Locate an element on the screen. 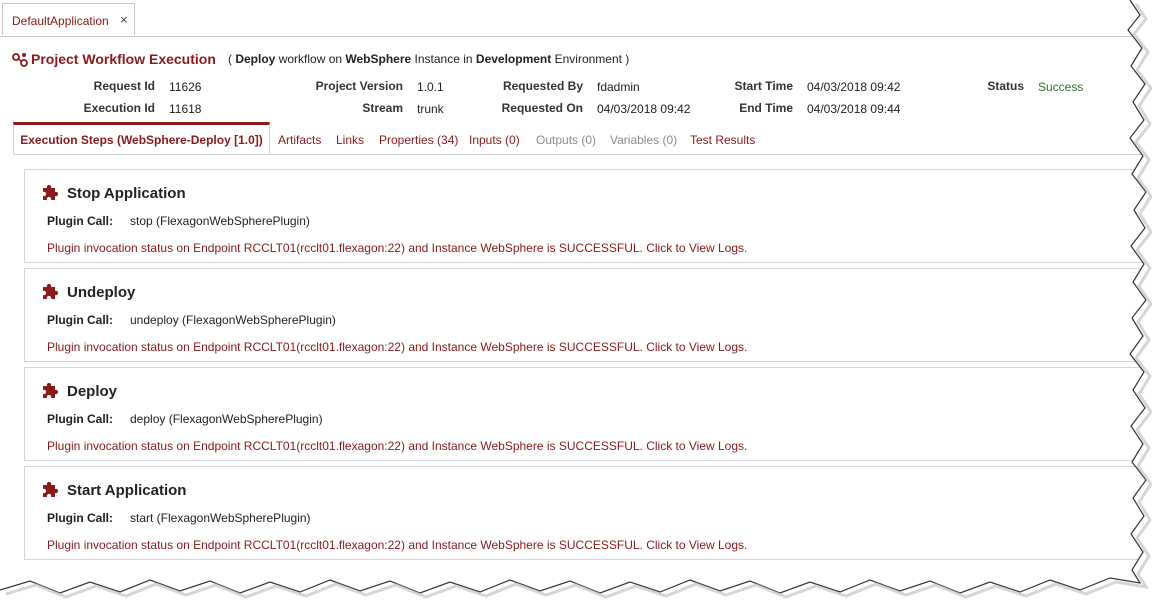 This screenshot has height=613, width=1152. tab-default-application: DefaultApplication × is located at coordinates (68, 19).